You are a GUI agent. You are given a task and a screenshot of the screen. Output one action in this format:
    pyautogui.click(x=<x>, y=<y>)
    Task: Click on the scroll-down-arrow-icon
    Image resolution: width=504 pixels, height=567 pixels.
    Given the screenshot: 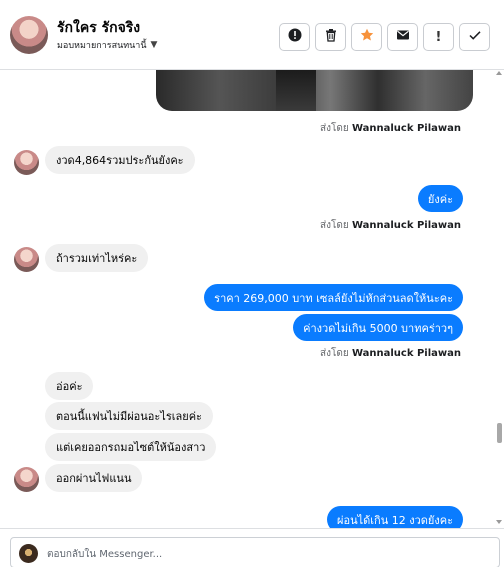 What is the action you would take?
    pyautogui.click(x=499, y=522)
    